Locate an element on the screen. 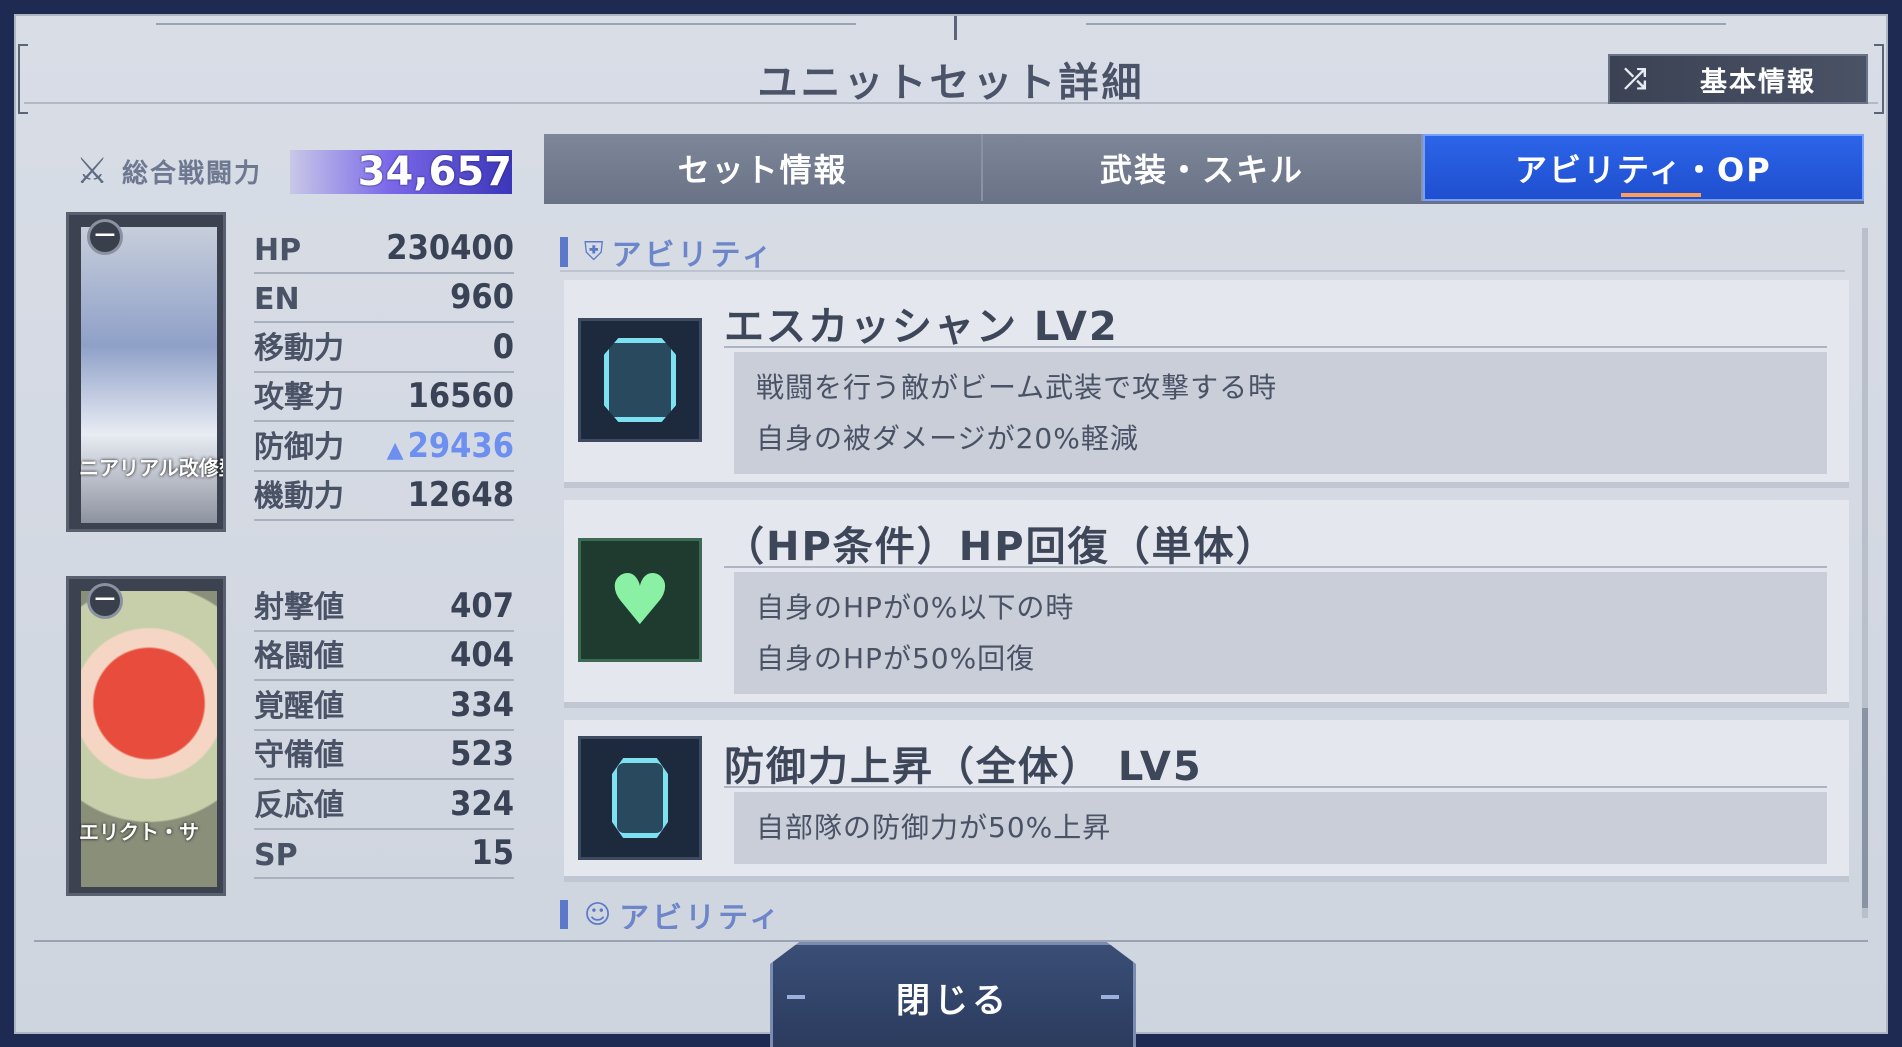 The height and width of the screenshot is (1047, 1902). ability-name: 防御力上昇（全体） LV5 is located at coordinates (963, 767).